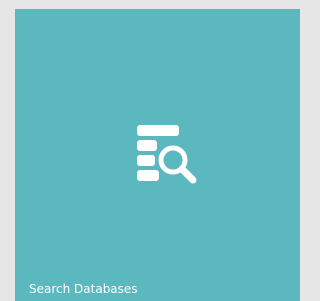  Describe the element at coordinates (7, 150) in the screenshot. I see `left-edge-strip` at that location.